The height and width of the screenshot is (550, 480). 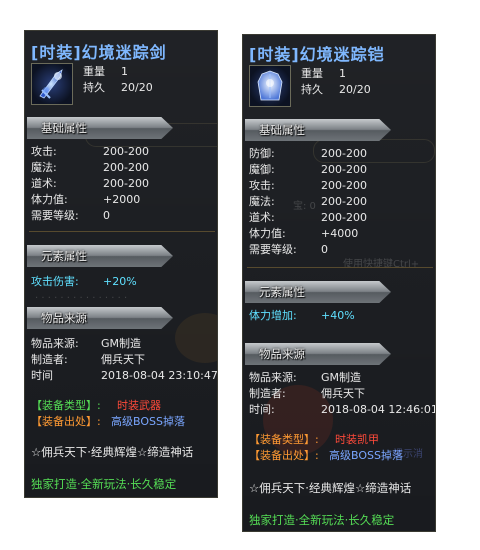 I want to click on stat-label: 防御:, so click(x=262, y=153).